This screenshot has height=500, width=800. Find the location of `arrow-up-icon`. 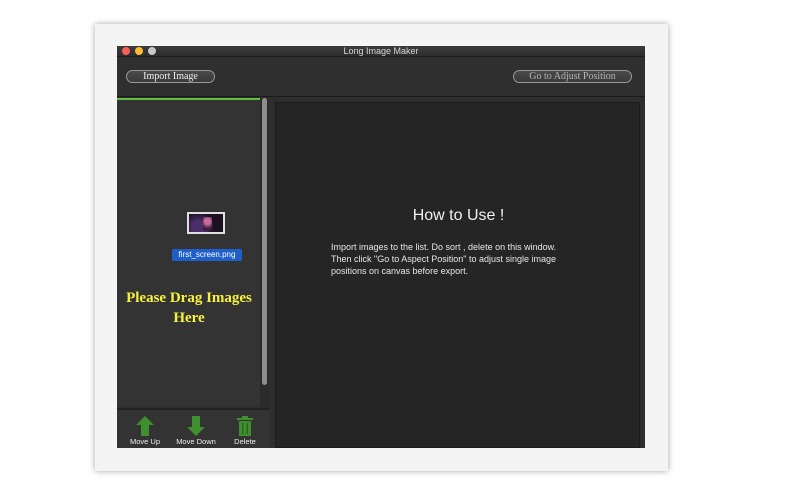

arrow-up-icon is located at coordinates (145, 426).